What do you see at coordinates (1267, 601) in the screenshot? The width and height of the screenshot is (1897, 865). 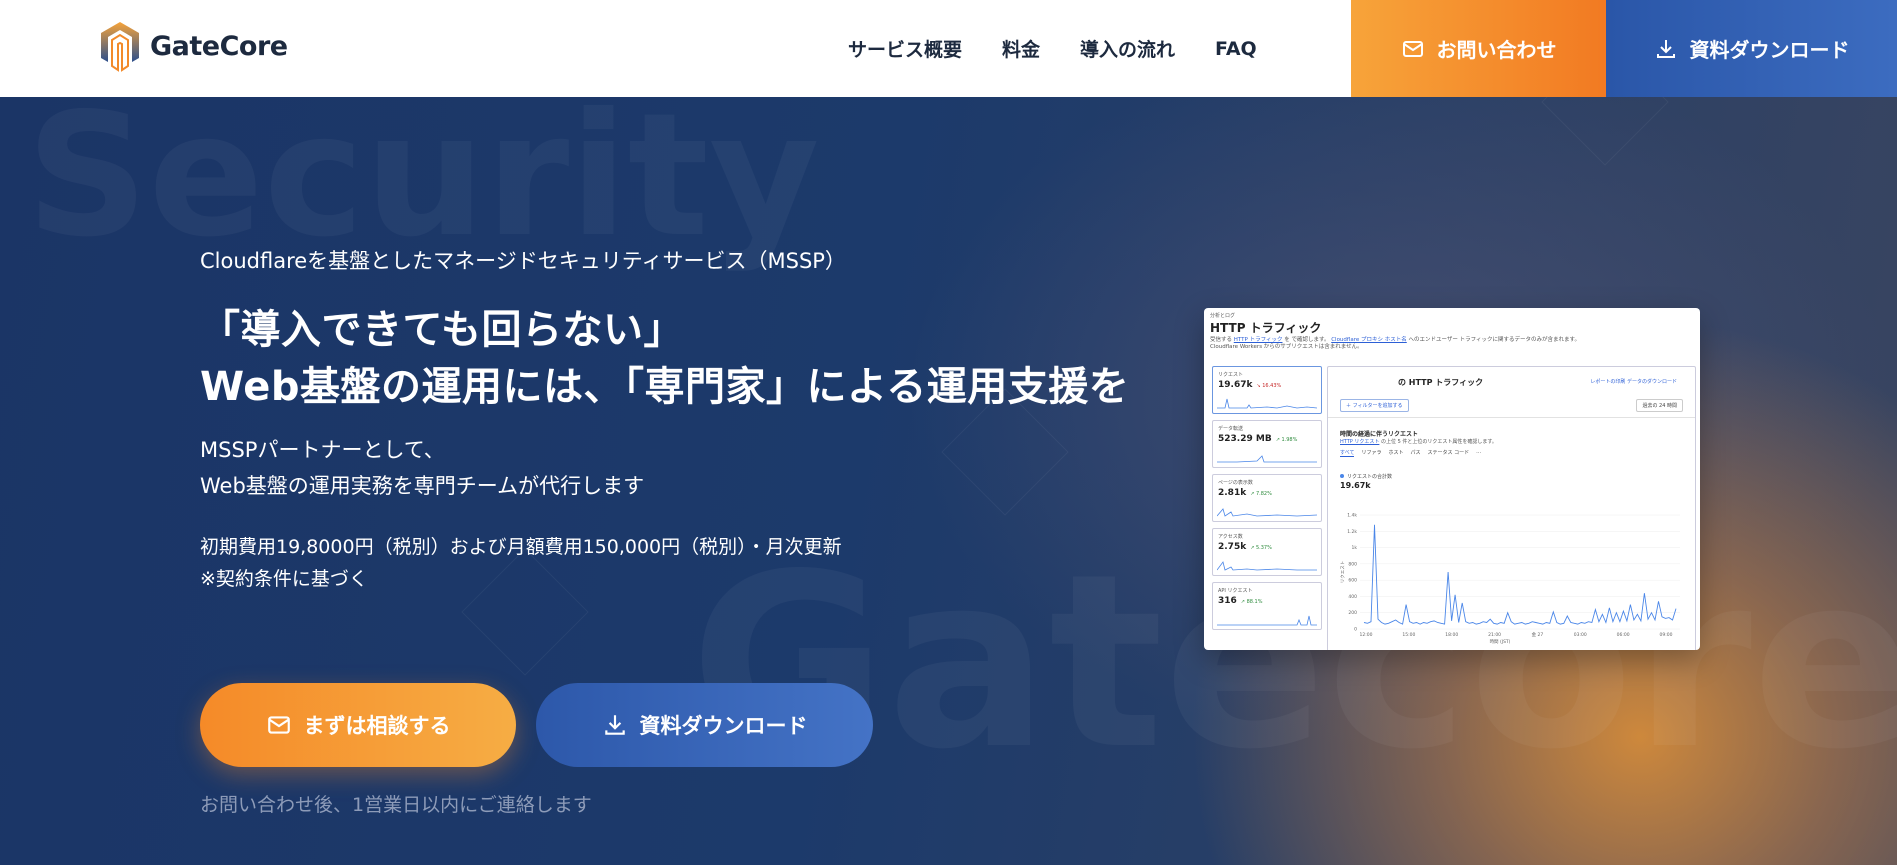 I see `metric-value-row: 316 ↗ 88.1%` at bounding box center [1267, 601].